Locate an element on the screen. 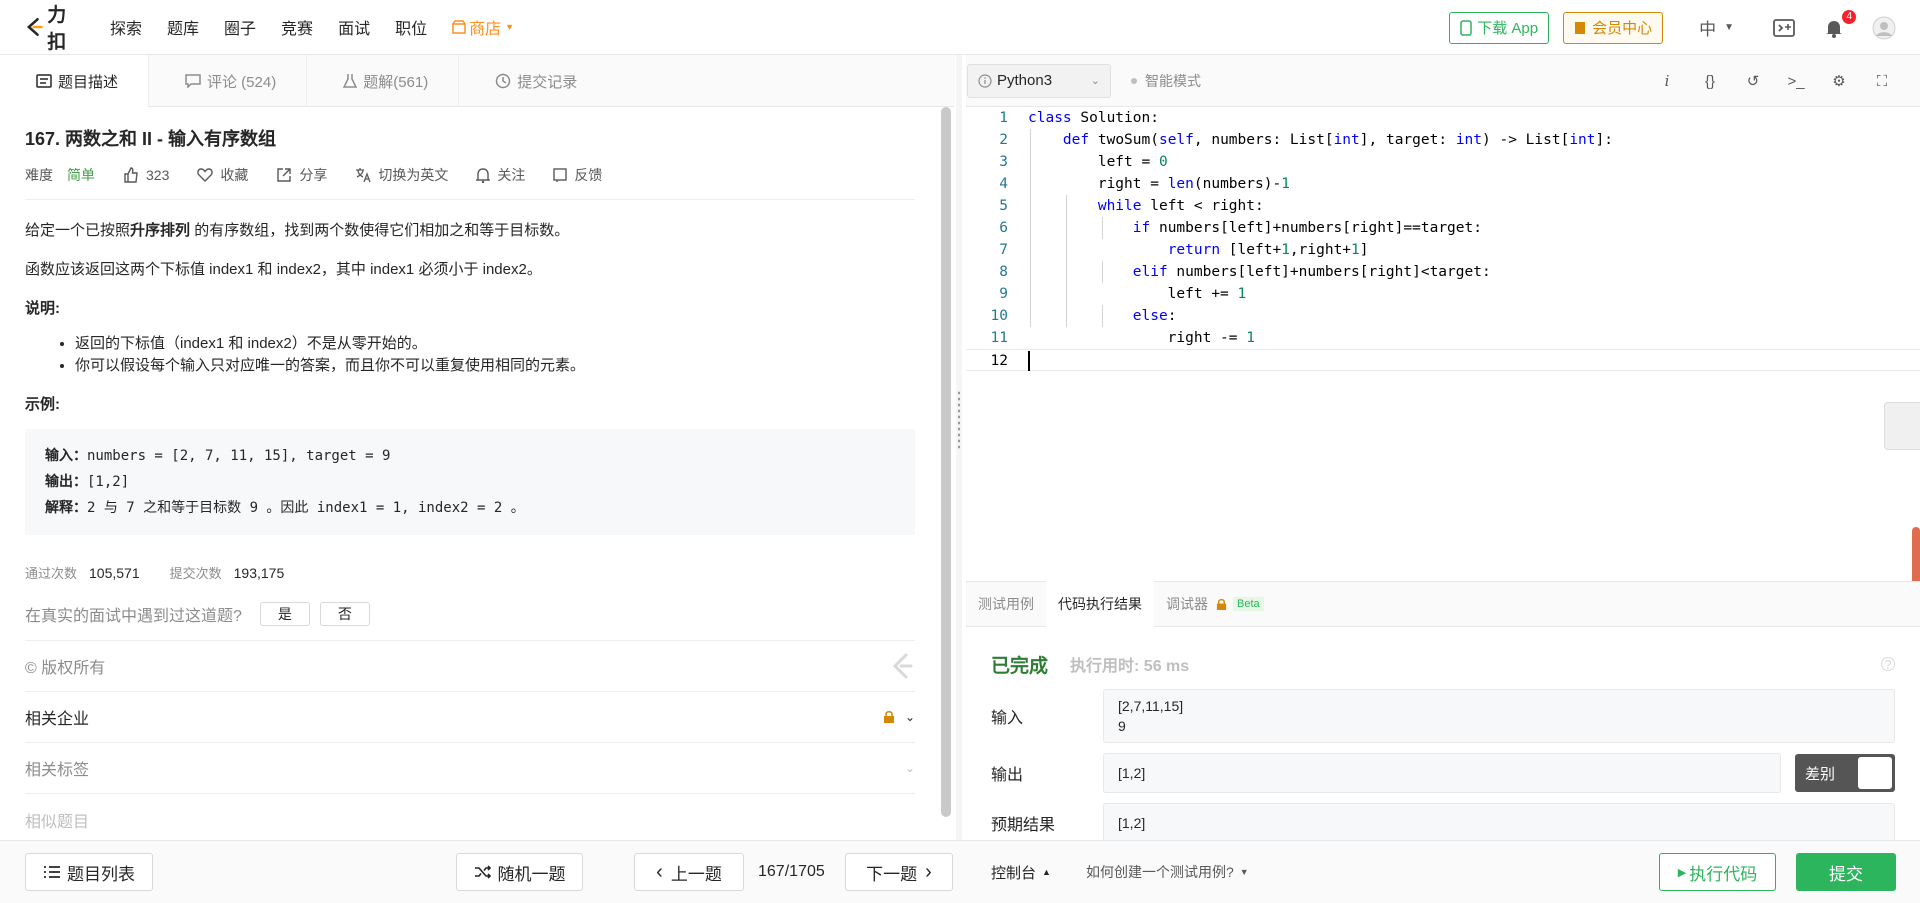  list-icon is located at coordinates (52, 872).